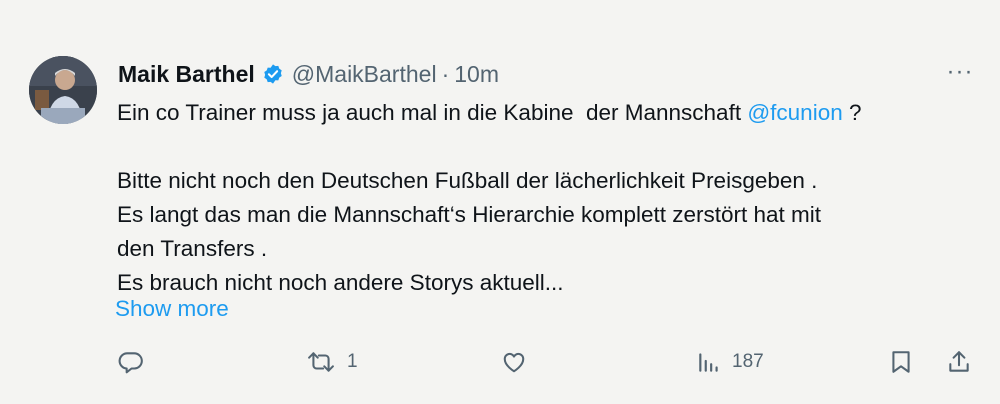  Describe the element at coordinates (852, 112) in the screenshot. I see `tweet-line-text: ?` at that location.